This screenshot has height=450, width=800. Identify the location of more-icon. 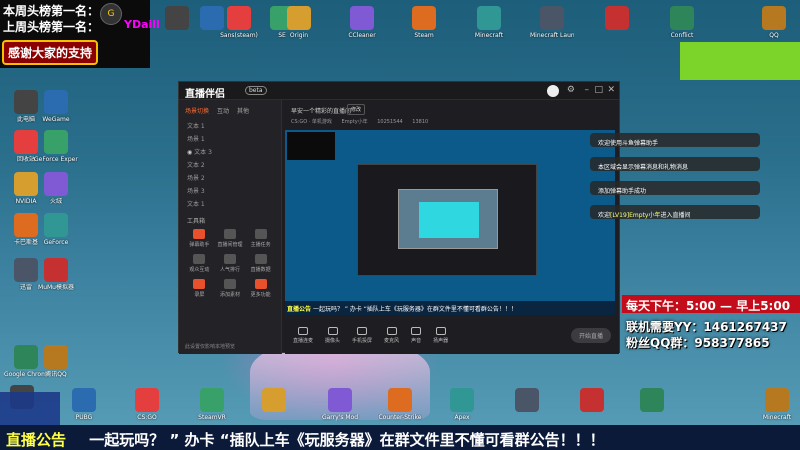
(260, 284).